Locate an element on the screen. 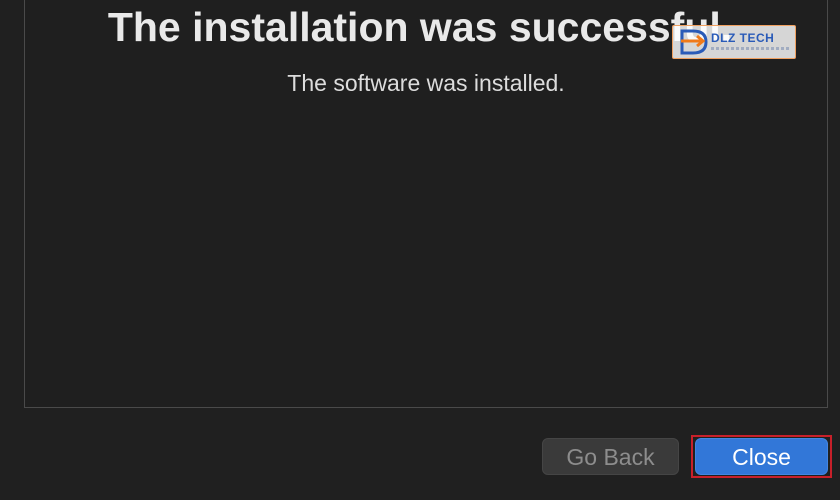 The width and height of the screenshot is (840, 500). watermark-tagline is located at coordinates (751, 48).